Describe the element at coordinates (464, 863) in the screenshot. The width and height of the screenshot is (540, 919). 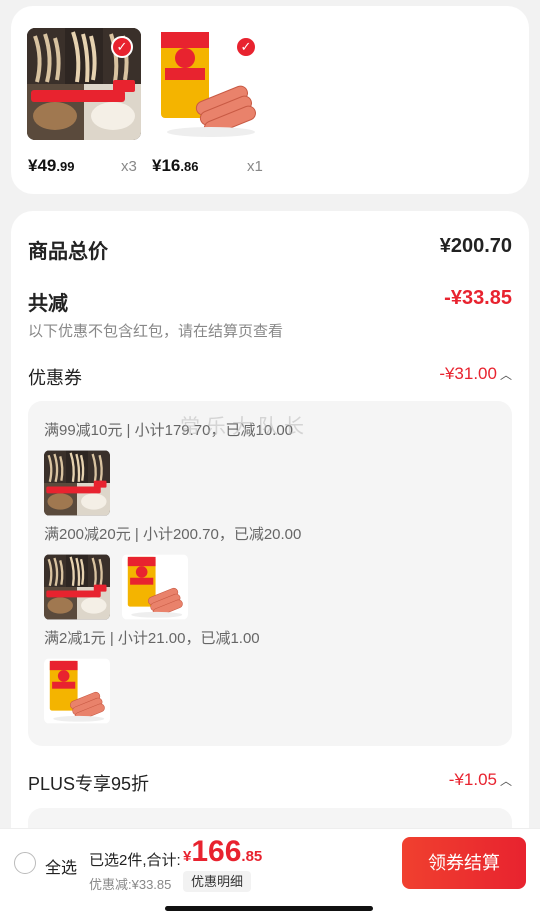
I see `checkout-button: 领券结算` at that location.